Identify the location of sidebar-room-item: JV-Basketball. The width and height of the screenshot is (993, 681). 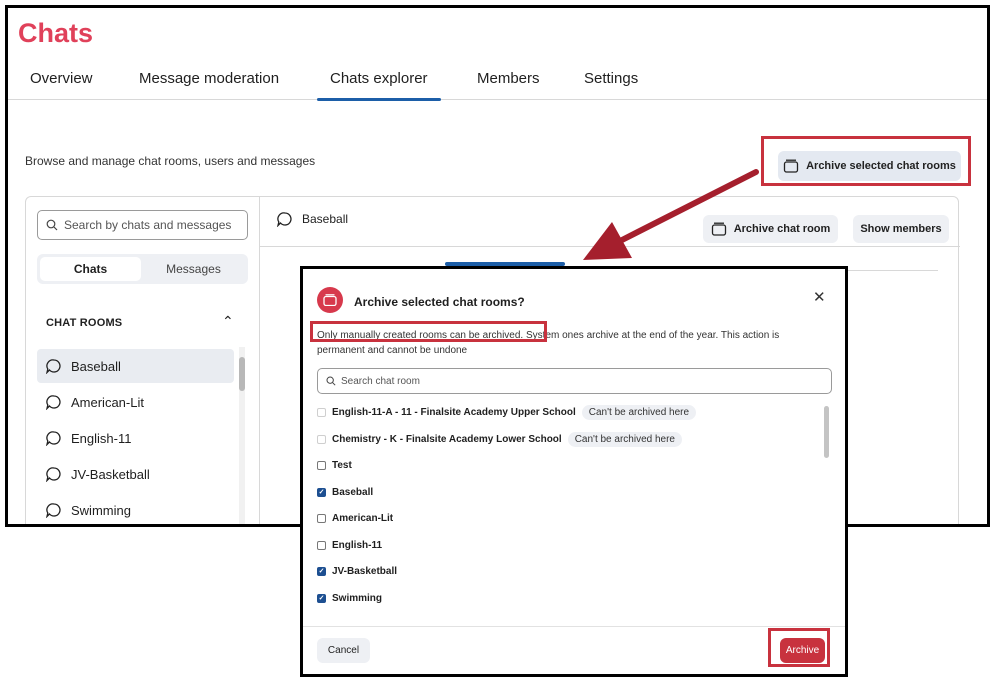
(135, 474).